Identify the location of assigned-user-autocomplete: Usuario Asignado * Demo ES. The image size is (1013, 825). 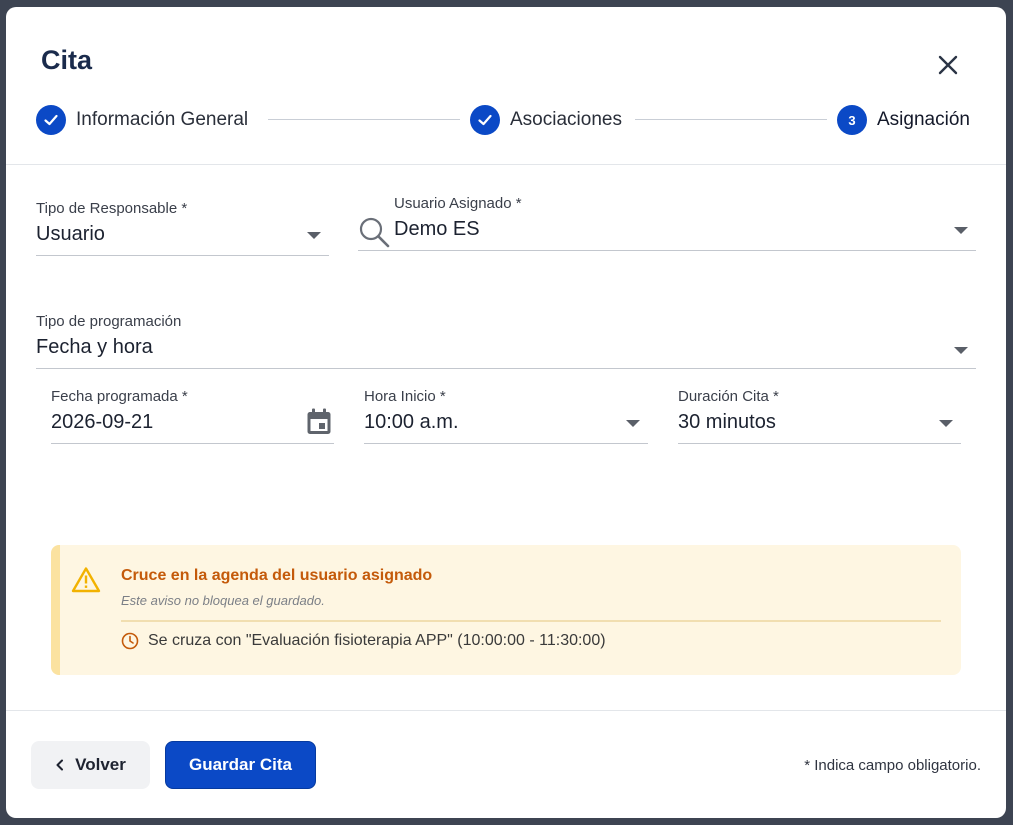
(667, 221).